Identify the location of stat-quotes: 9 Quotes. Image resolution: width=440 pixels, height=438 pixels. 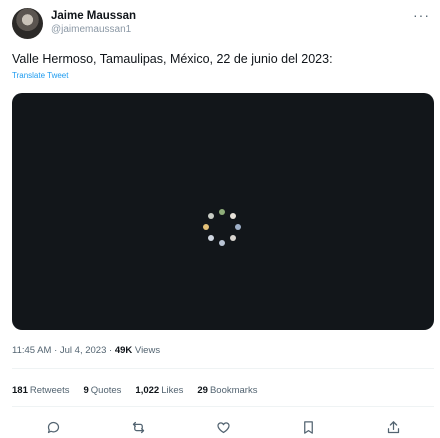
(102, 390).